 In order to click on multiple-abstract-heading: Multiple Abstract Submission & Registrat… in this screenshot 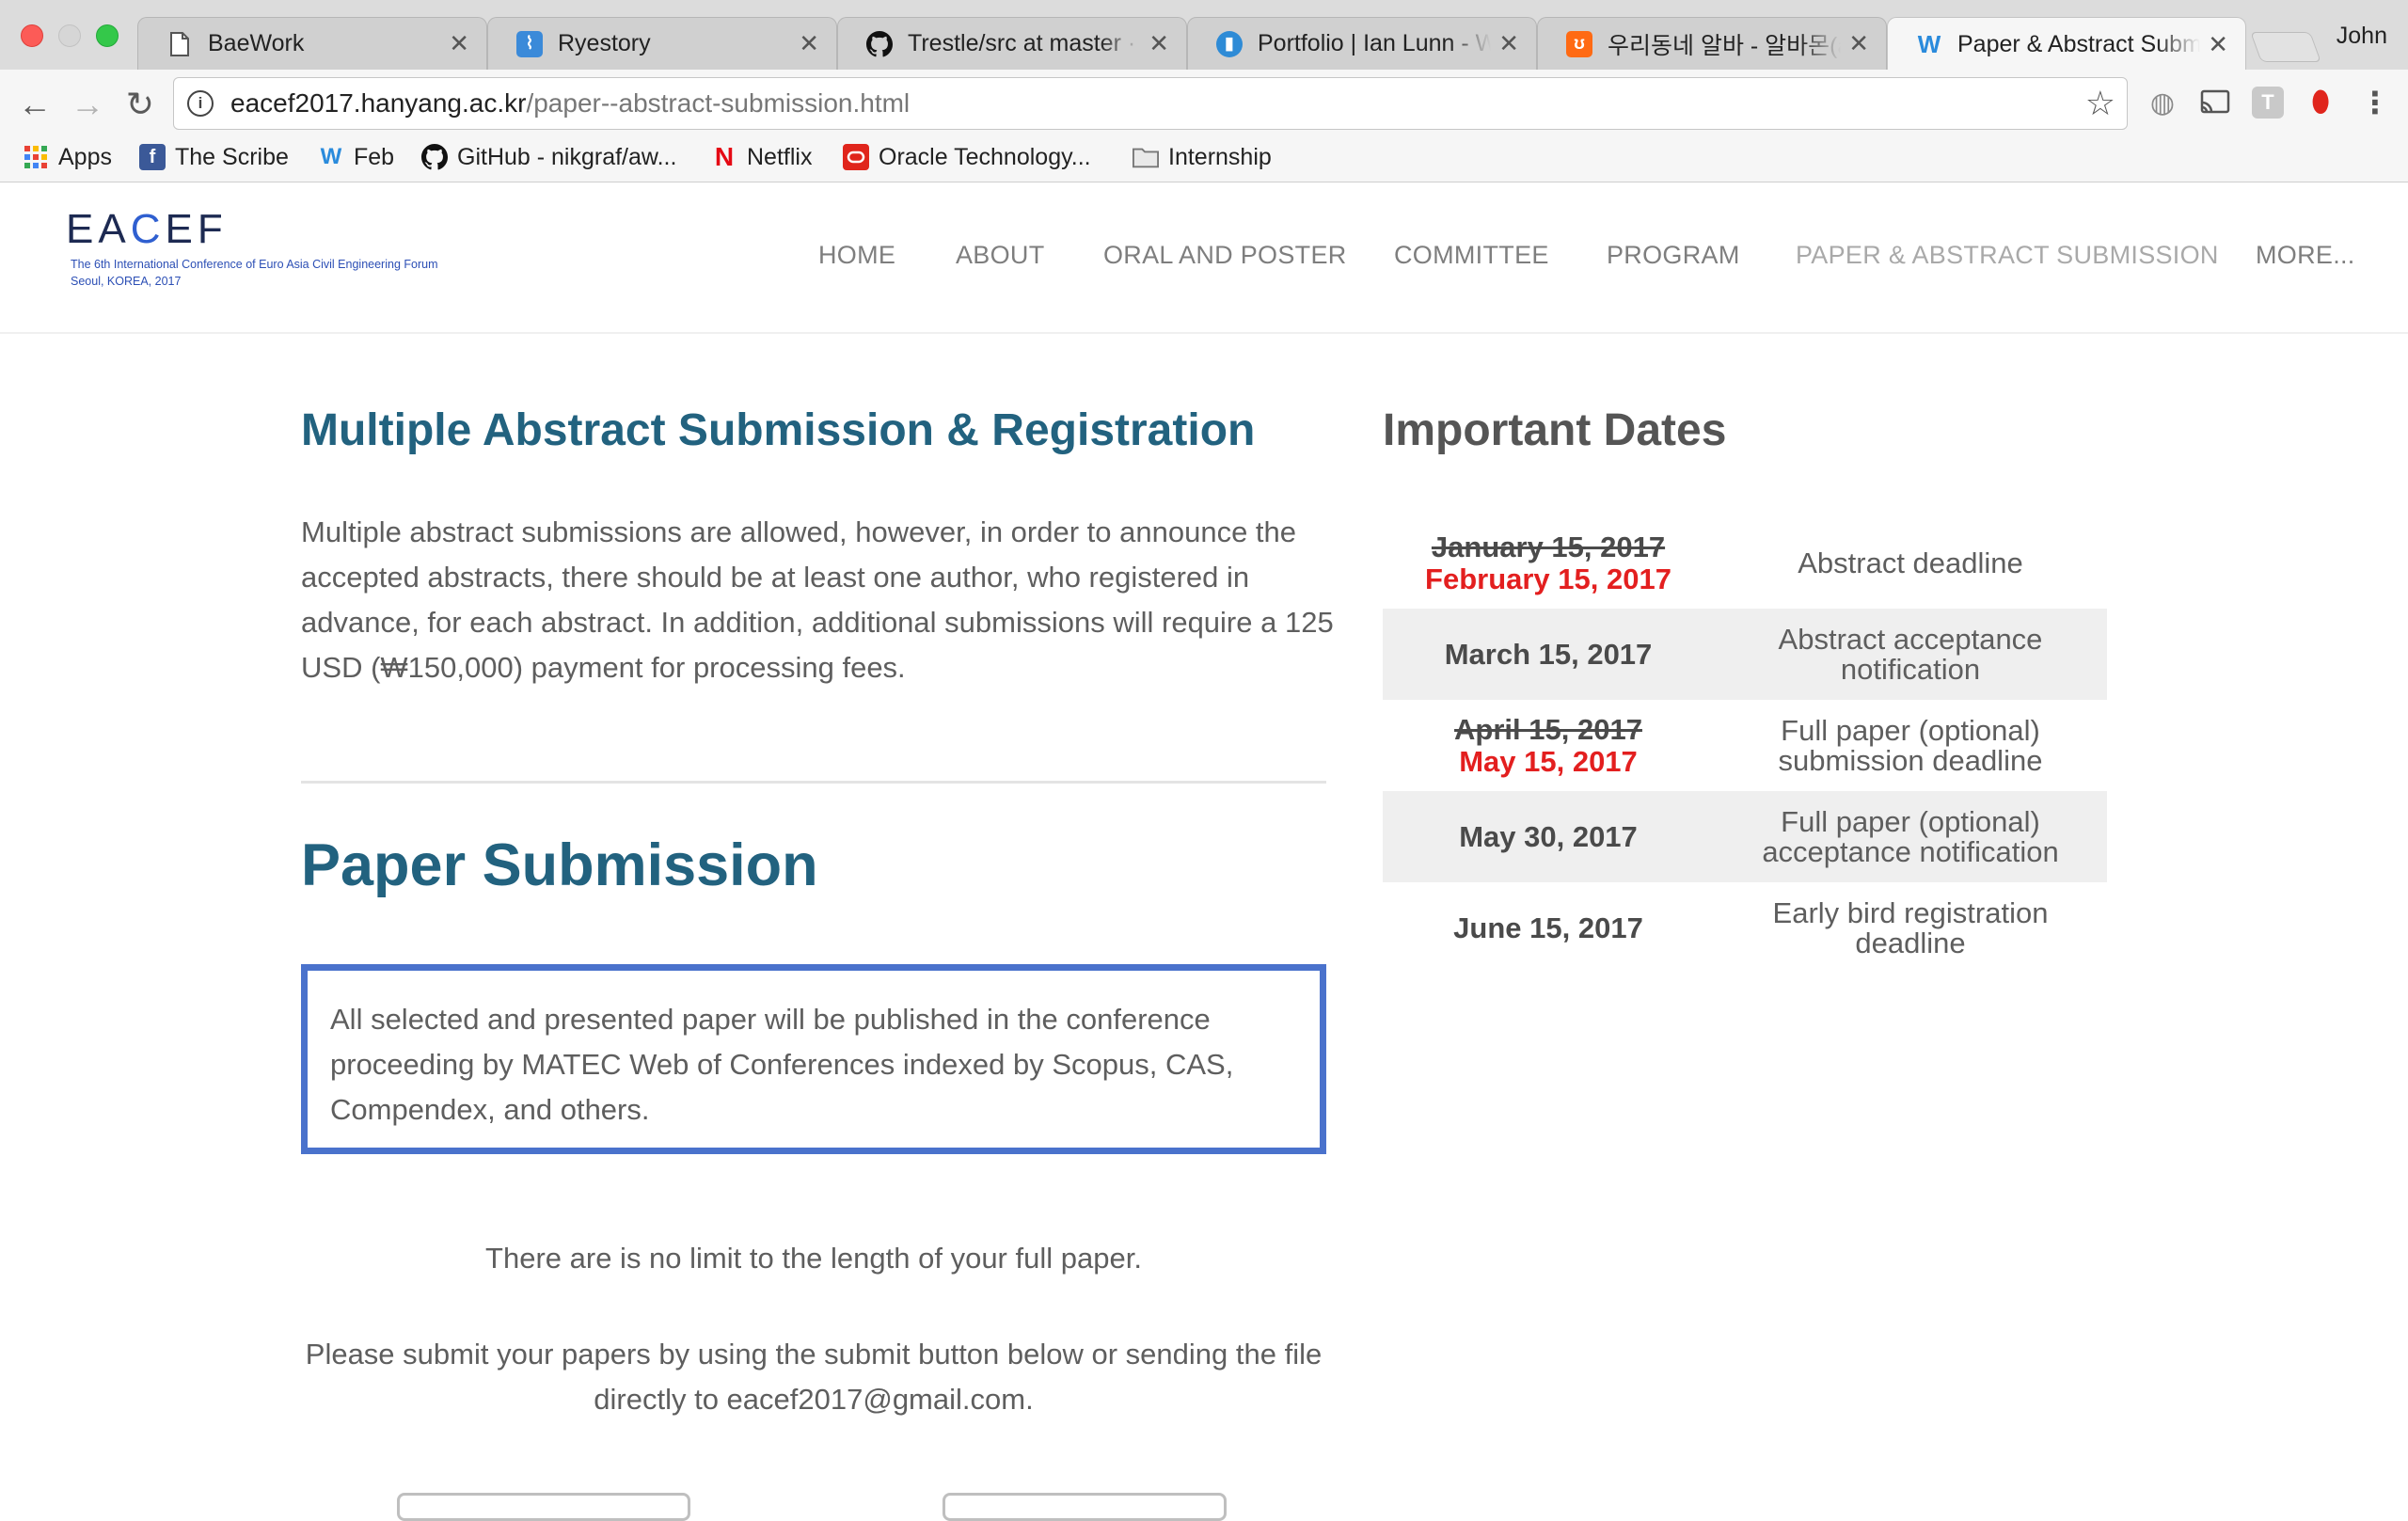, I will do `click(779, 430)`.